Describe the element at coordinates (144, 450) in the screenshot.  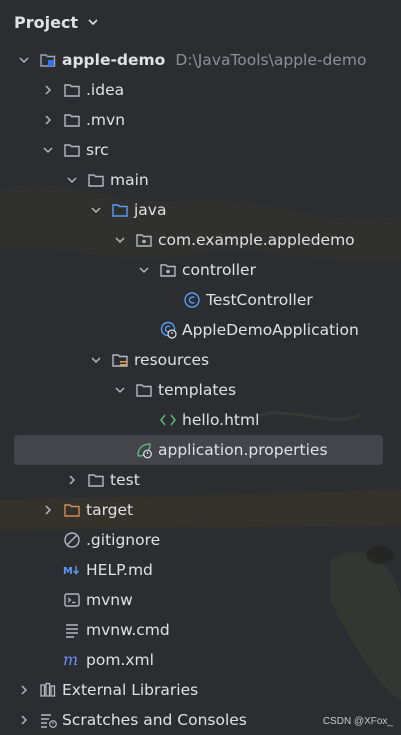
I see `spring-properties-icon` at that location.